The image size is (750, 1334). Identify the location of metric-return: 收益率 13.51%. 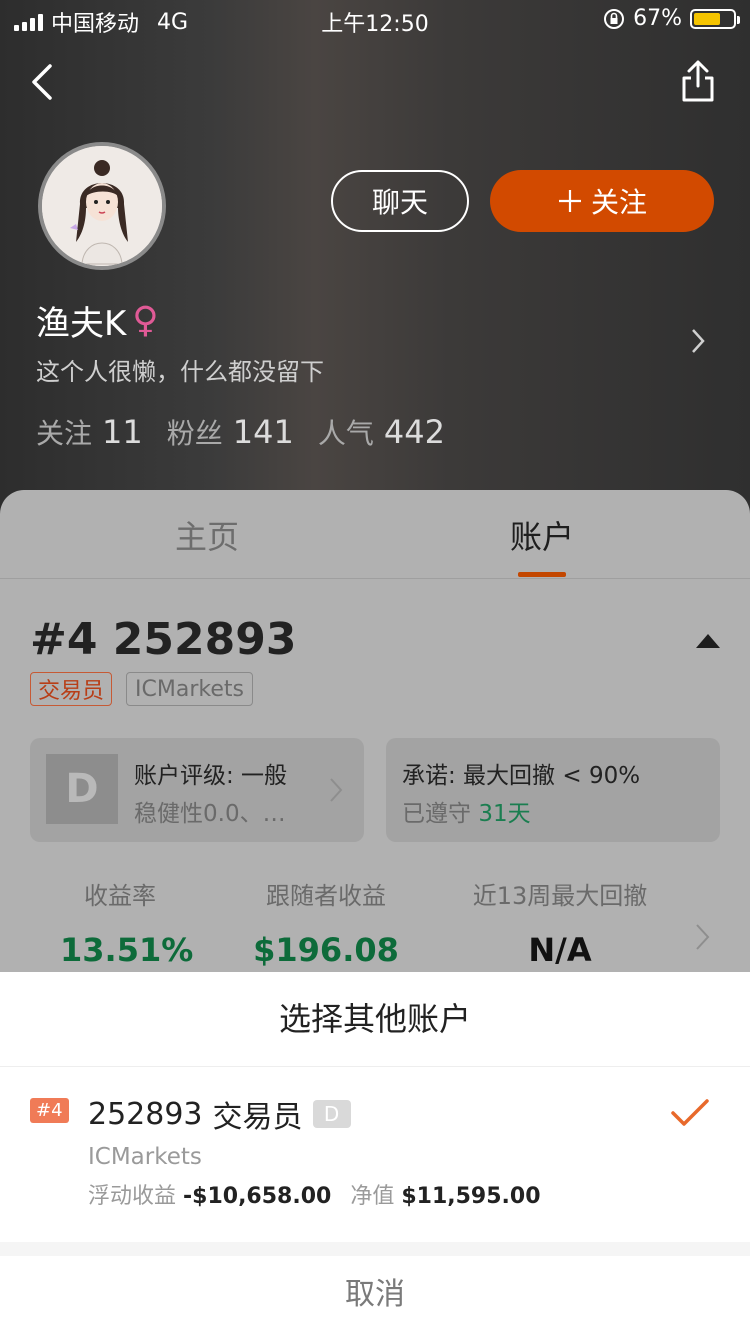
(127, 922).